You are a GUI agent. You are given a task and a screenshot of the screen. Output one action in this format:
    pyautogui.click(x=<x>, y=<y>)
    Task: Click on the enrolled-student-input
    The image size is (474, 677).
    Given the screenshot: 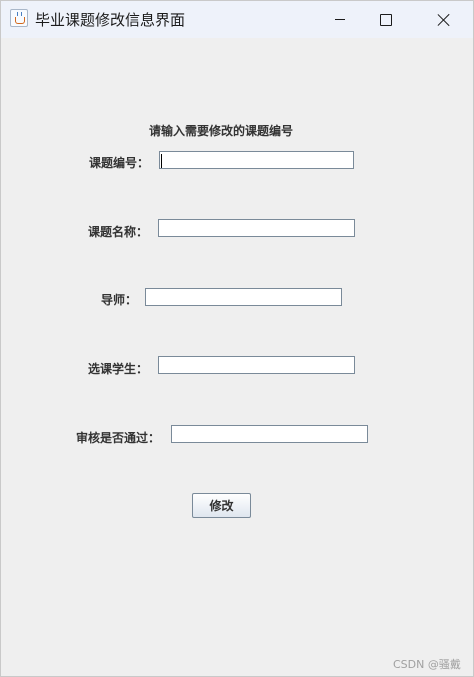 What is the action you would take?
    pyautogui.click(x=256, y=365)
    